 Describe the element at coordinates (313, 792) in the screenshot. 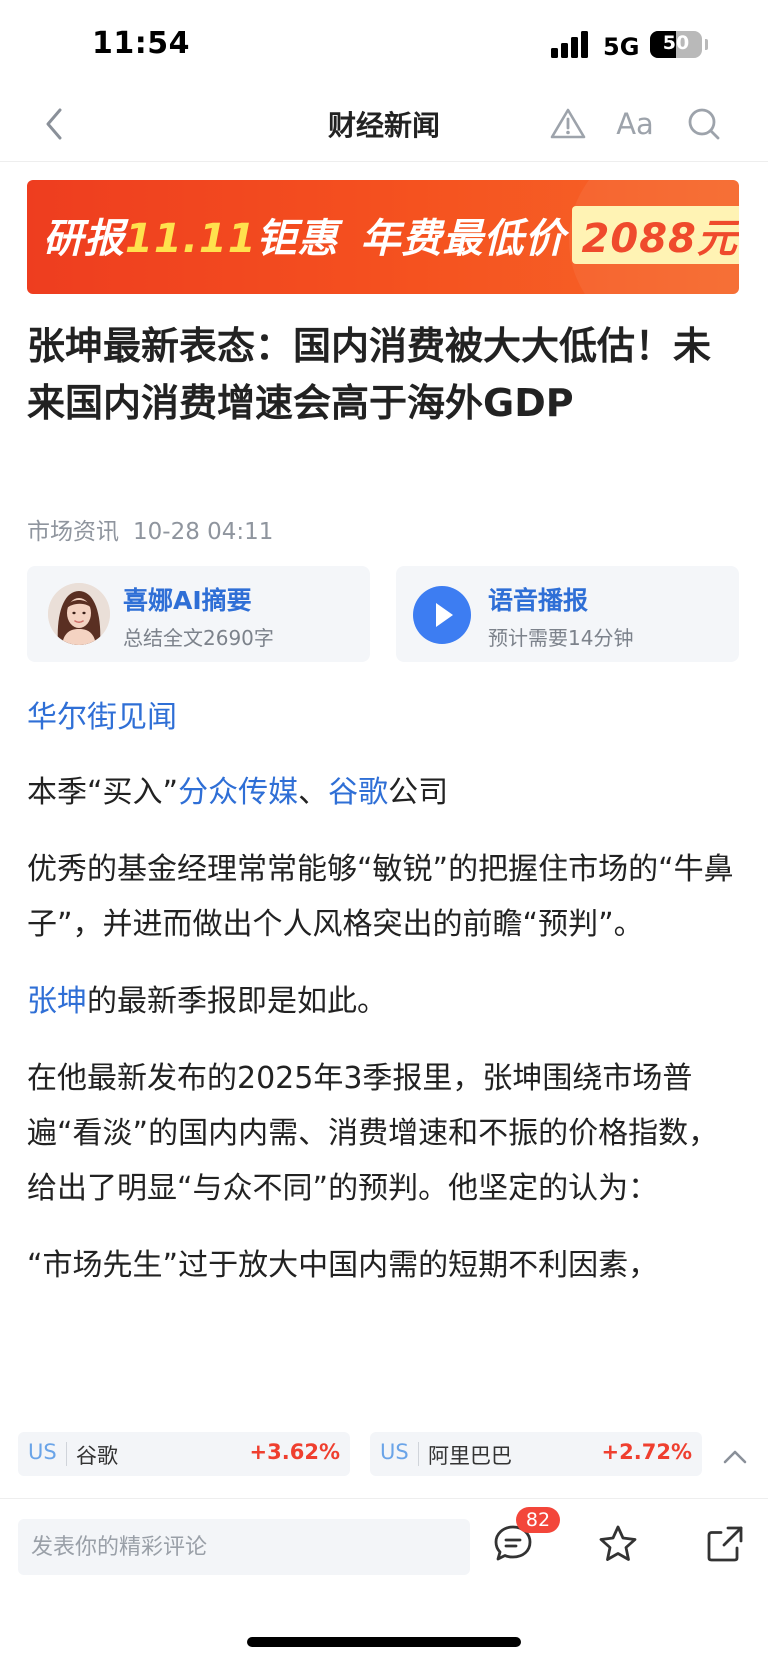

I see `paragraph-text: 、` at that location.